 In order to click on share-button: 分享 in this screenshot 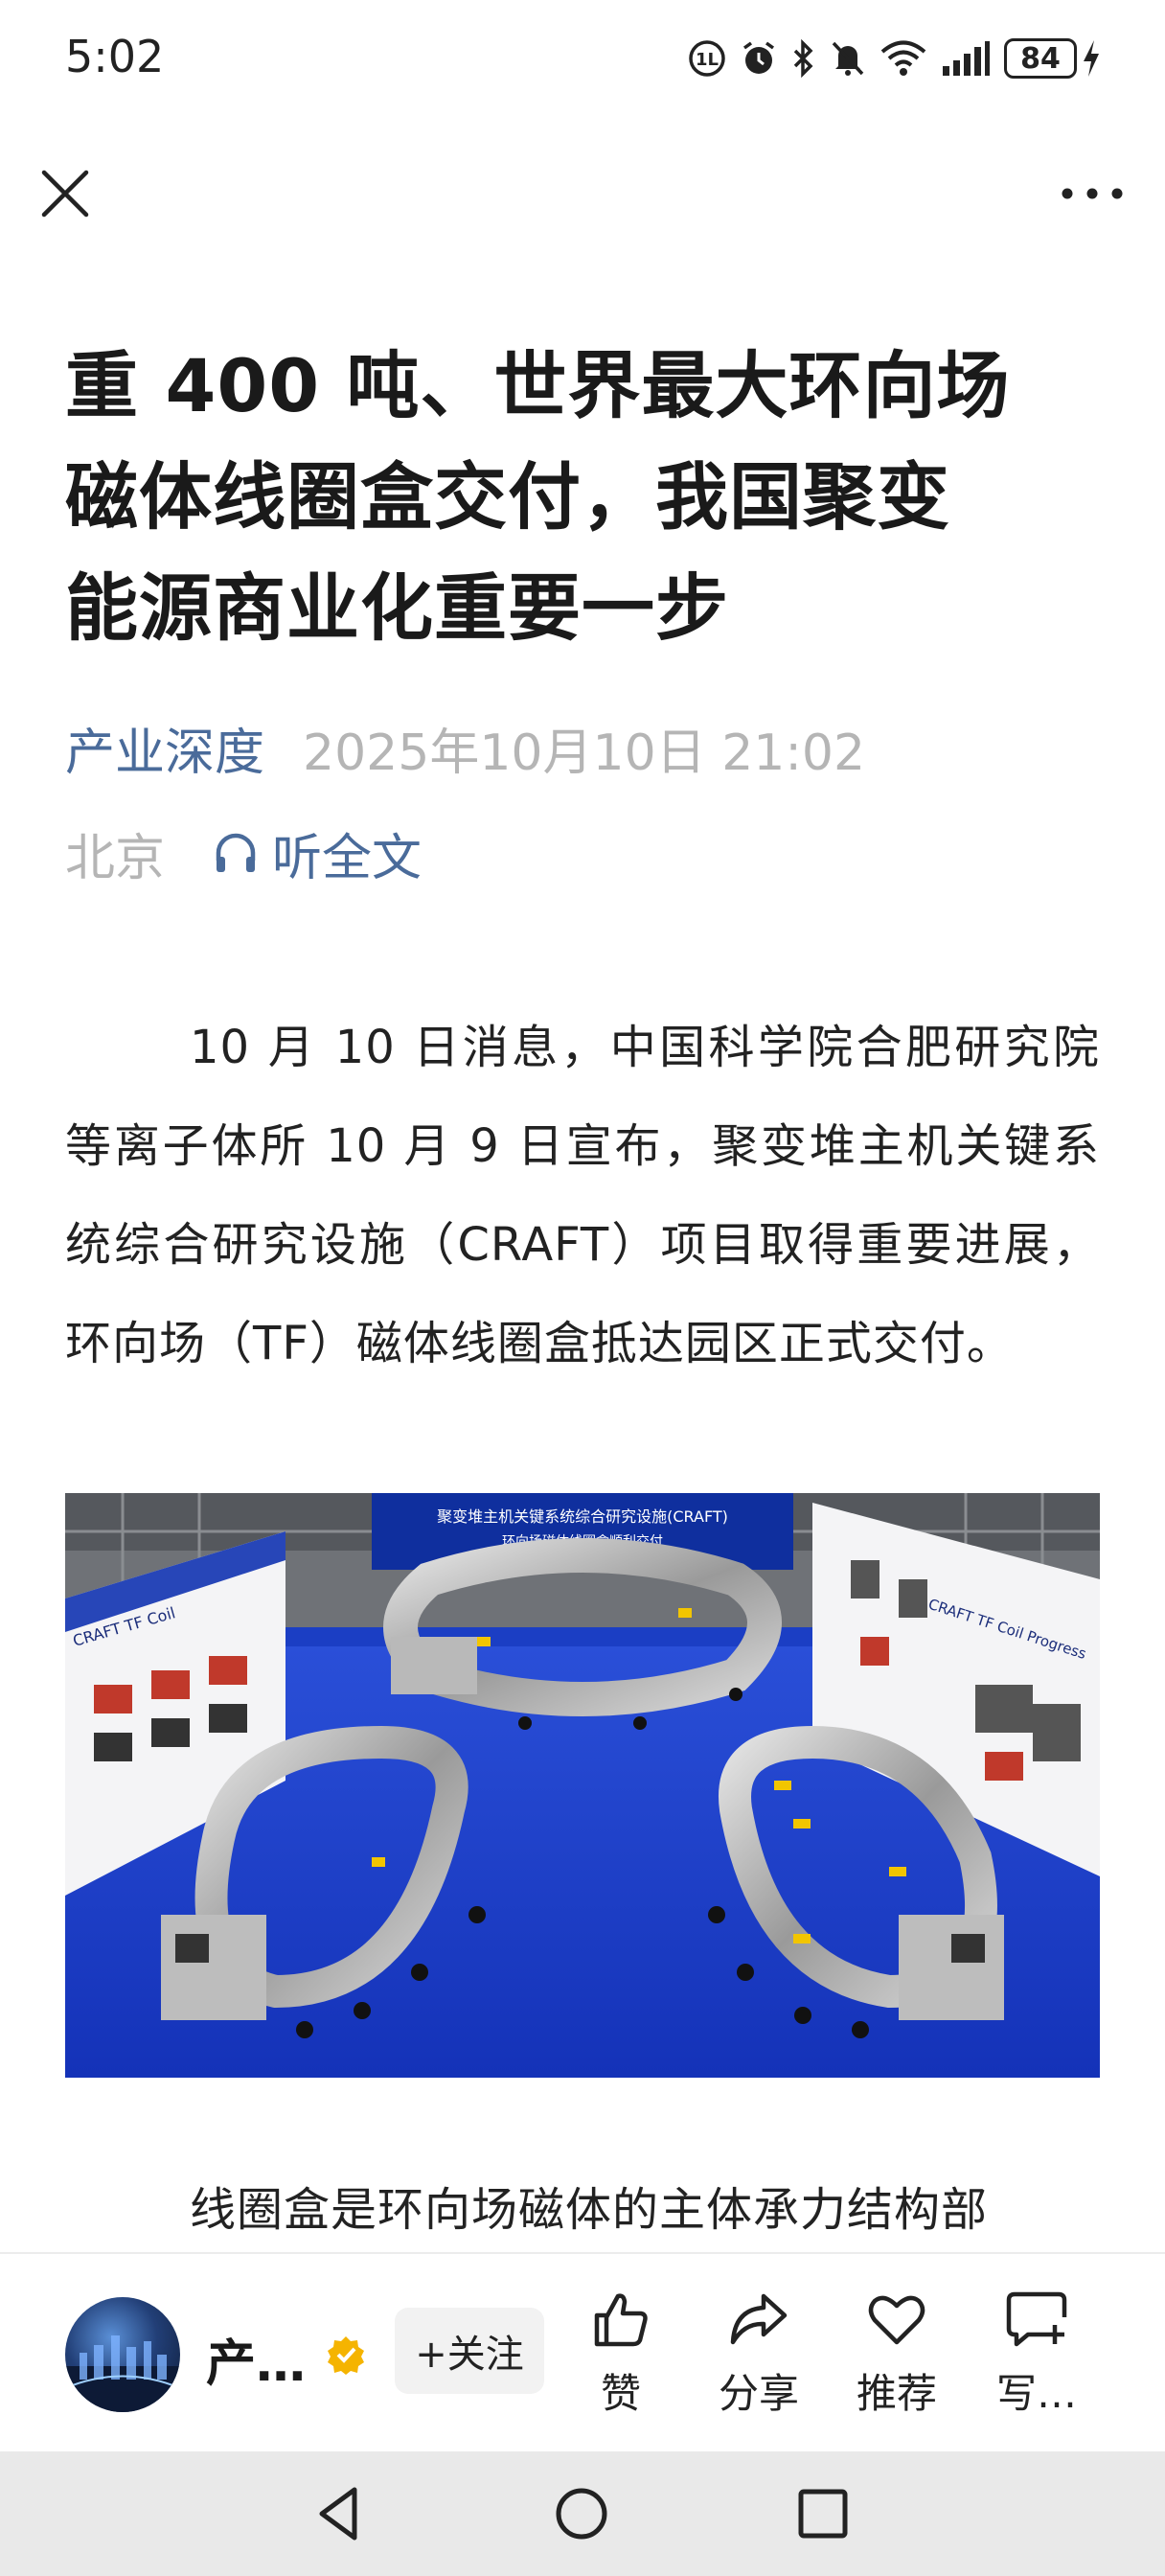, I will do `click(758, 2360)`.